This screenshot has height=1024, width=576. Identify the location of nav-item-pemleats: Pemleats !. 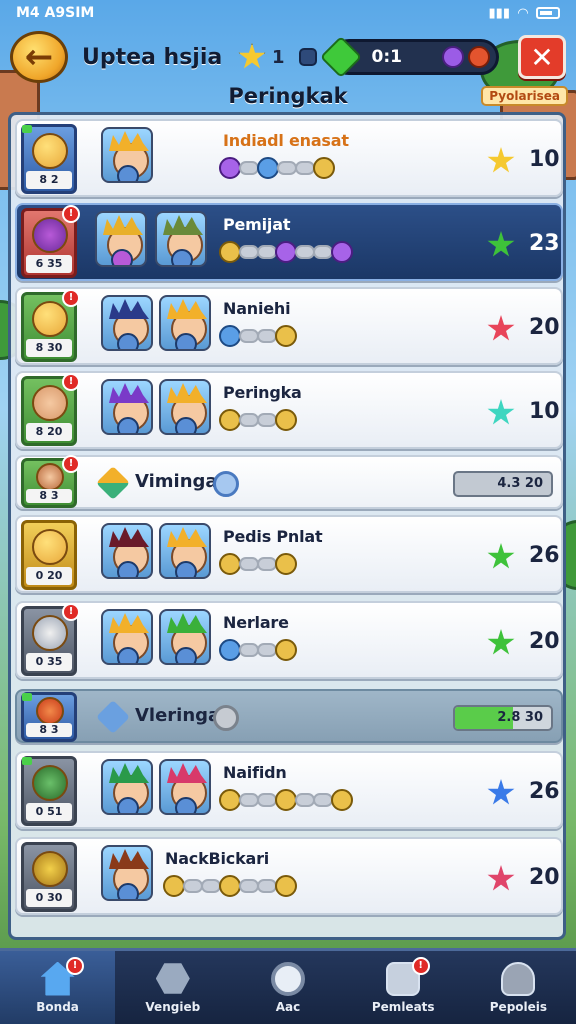
(403, 987).